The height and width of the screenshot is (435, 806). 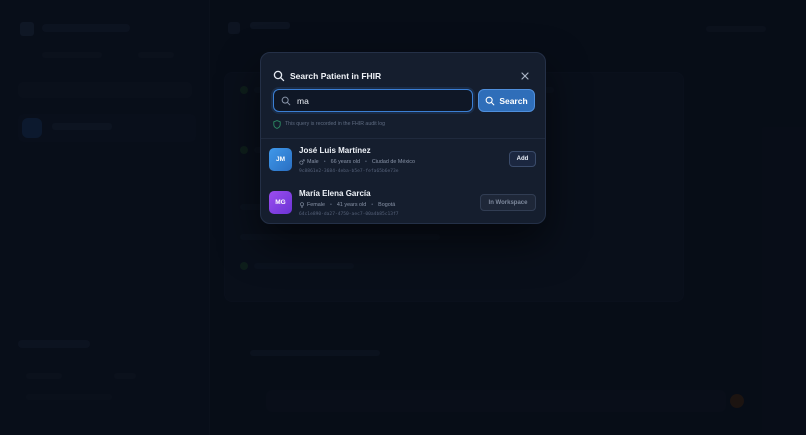 What do you see at coordinates (349, 171) in the screenshot?
I see `patient-id: 9c8861e2-3684-4eba-b5e7-fefa65b6e73e` at bounding box center [349, 171].